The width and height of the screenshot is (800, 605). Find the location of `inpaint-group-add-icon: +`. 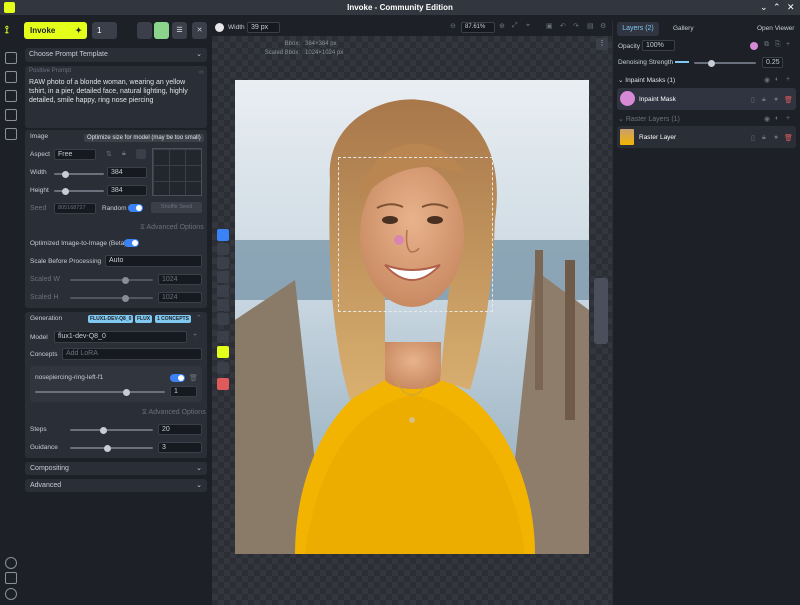

inpaint-group-add-icon: + is located at coordinates (788, 79).